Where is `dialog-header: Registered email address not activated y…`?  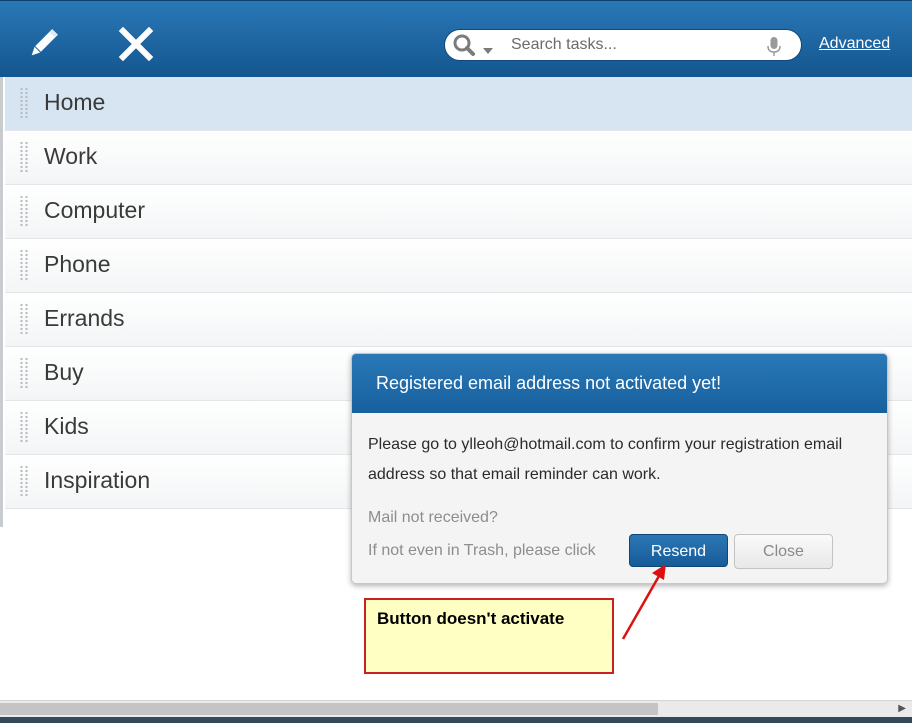 dialog-header: Registered email address not activated y… is located at coordinates (619, 383).